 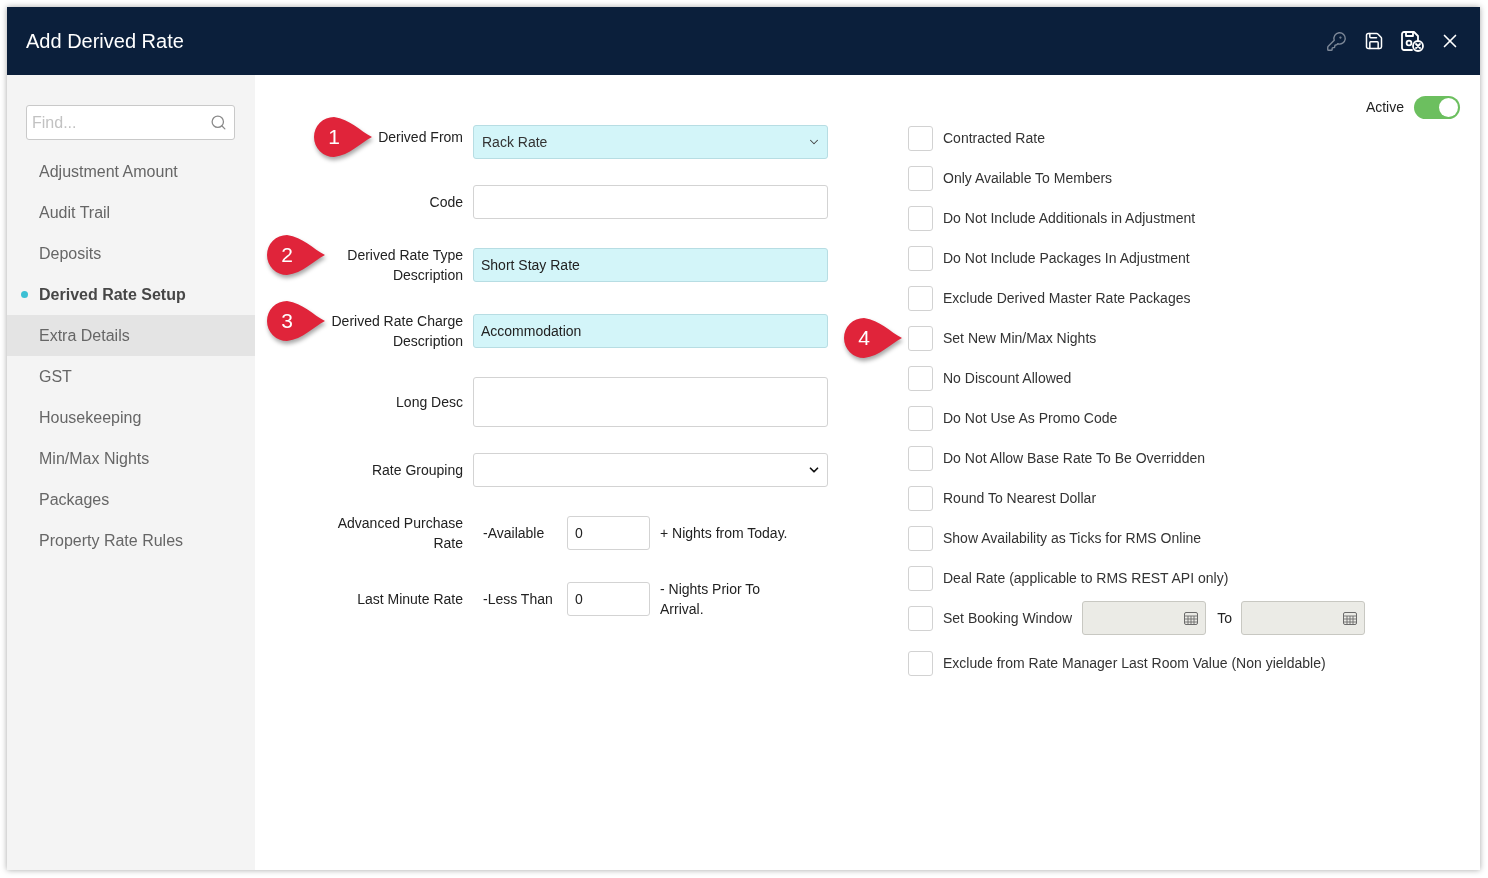 What do you see at coordinates (131, 376) in the screenshot?
I see `sidebar-item: GST` at bounding box center [131, 376].